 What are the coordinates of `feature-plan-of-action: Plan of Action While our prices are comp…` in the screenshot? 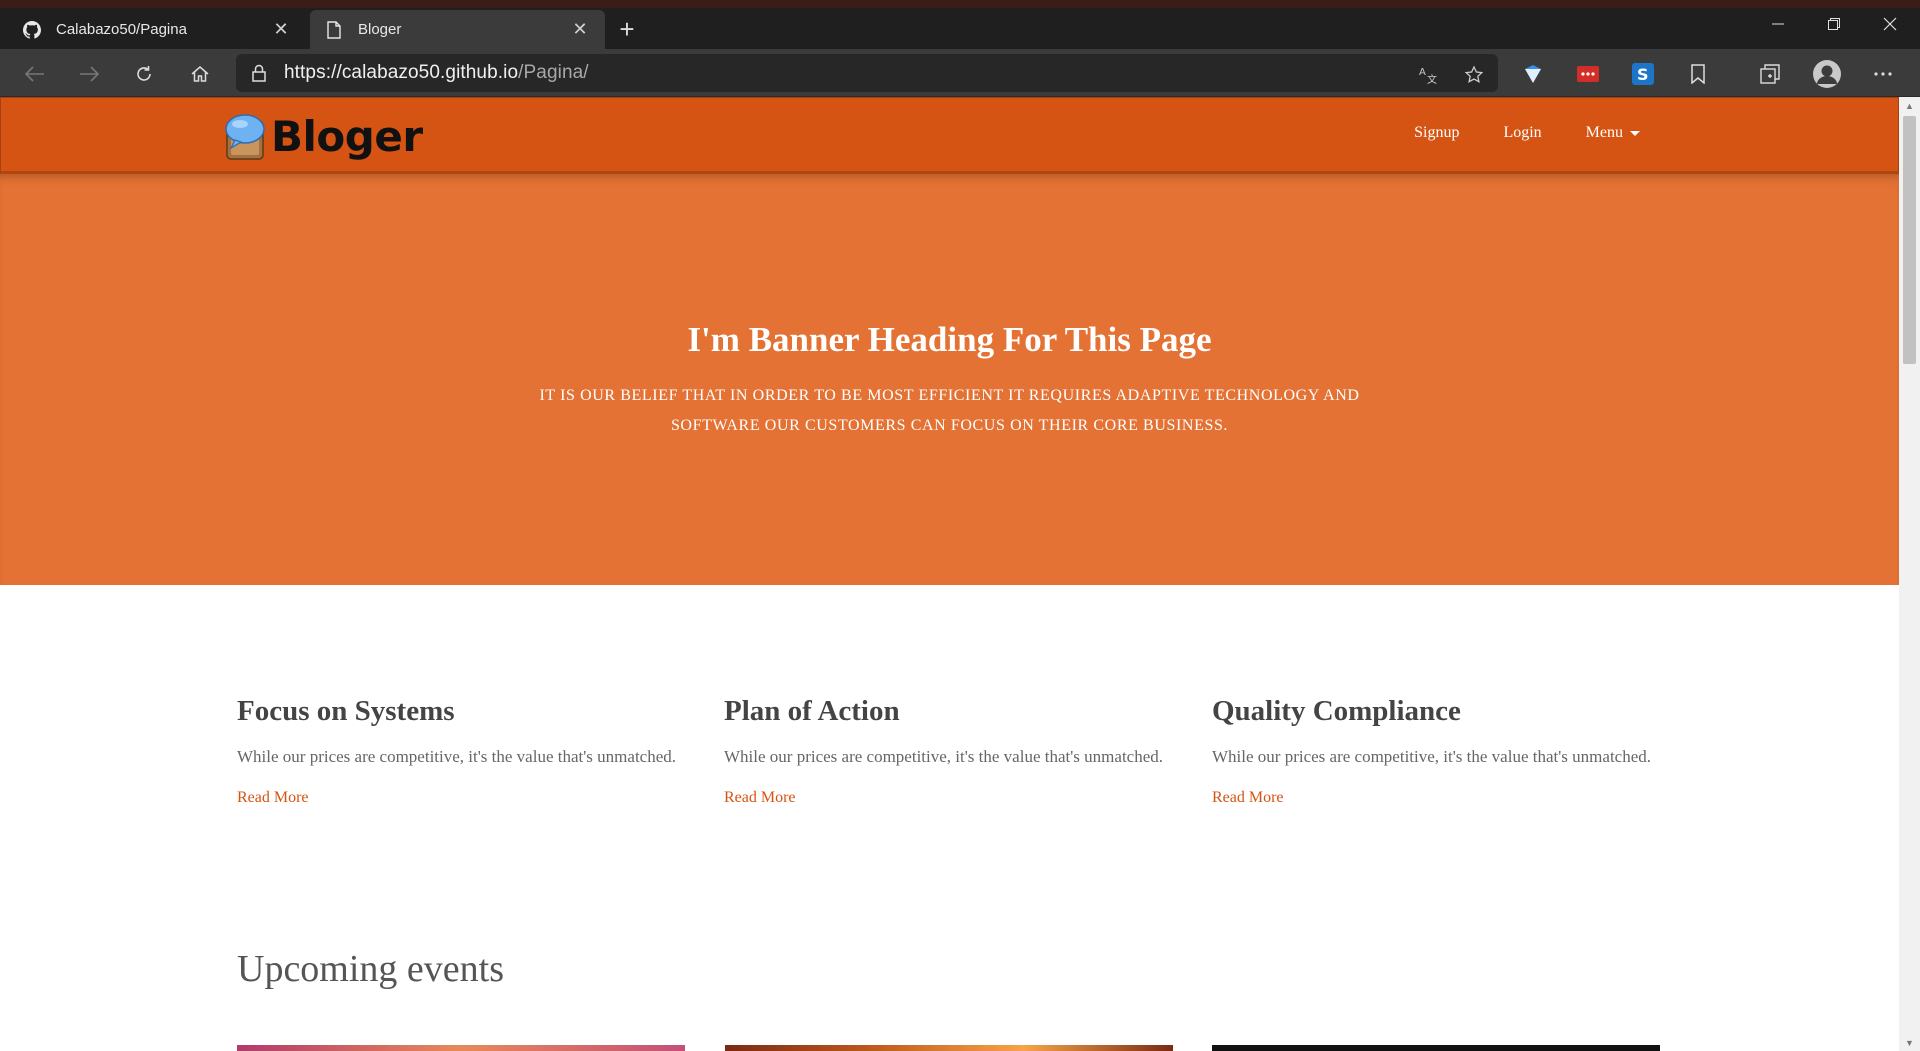 It's located at (944, 751).